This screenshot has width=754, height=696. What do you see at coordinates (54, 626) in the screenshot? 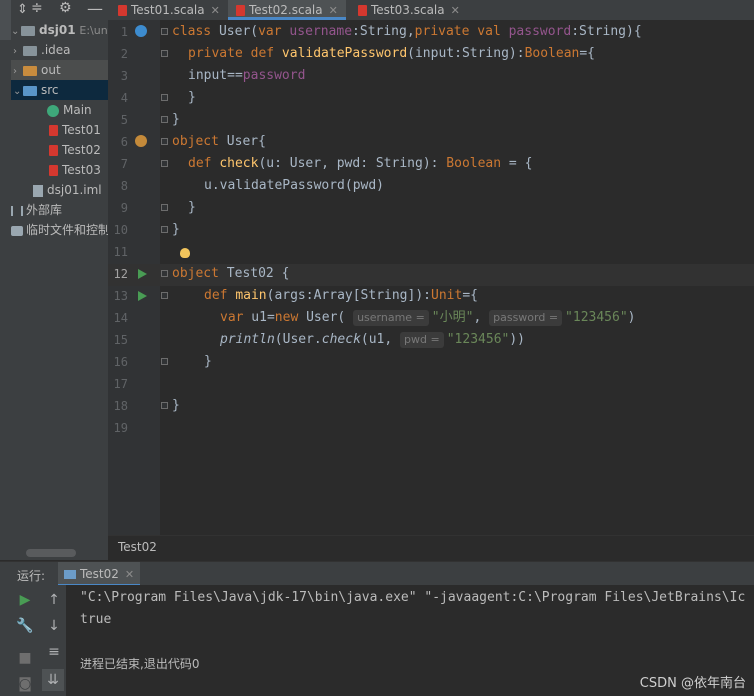
I see `scroll-down-icon: ↓` at bounding box center [54, 626].